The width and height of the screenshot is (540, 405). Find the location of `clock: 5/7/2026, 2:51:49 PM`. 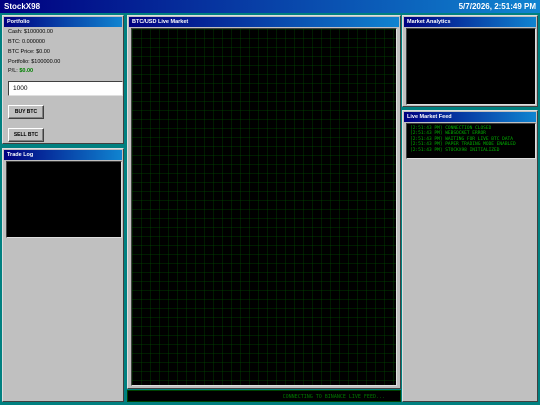

clock: 5/7/2026, 2:51:49 PM is located at coordinates (497, 6).